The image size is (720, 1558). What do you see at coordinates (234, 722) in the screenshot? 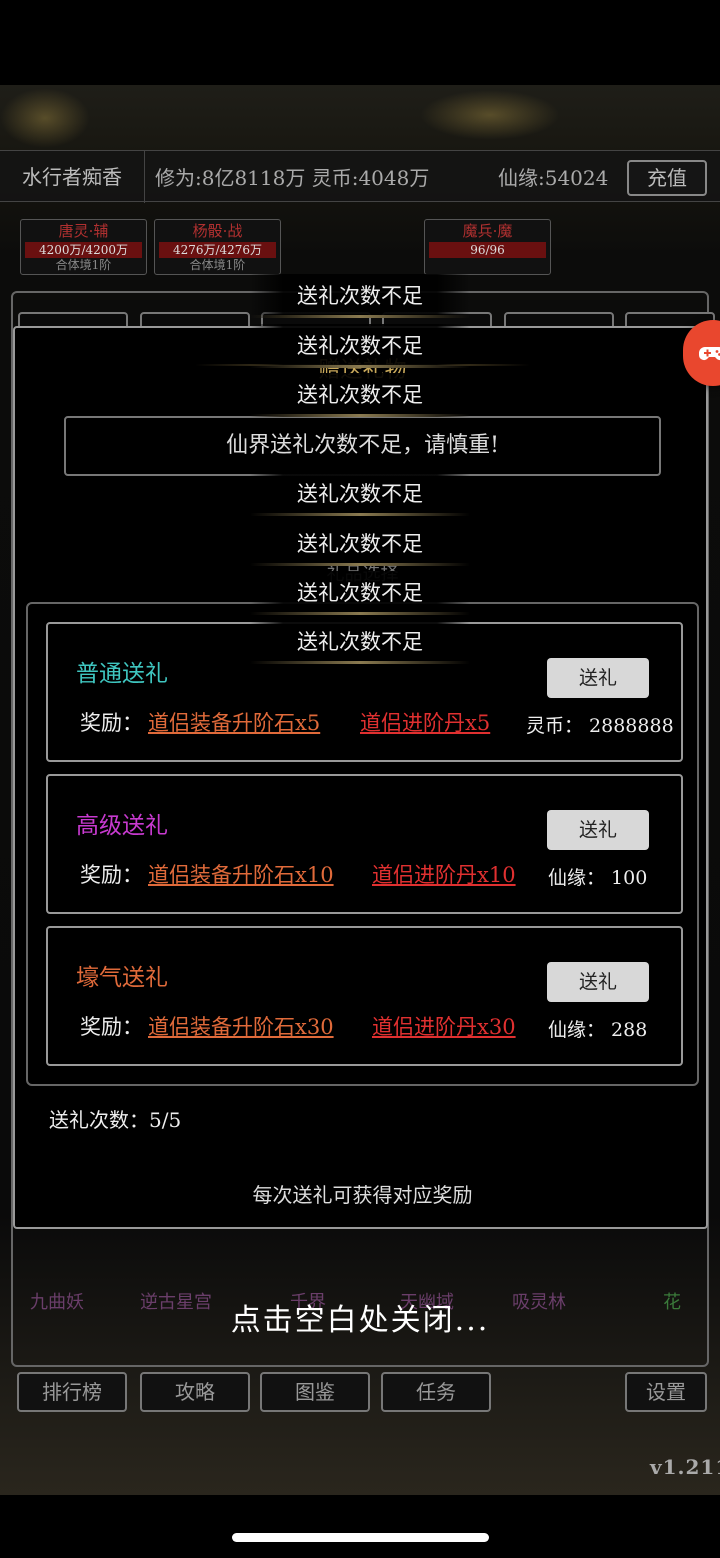
I see `reward-item-link: 道侣装备升阶石x5` at bounding box center [234, 722].